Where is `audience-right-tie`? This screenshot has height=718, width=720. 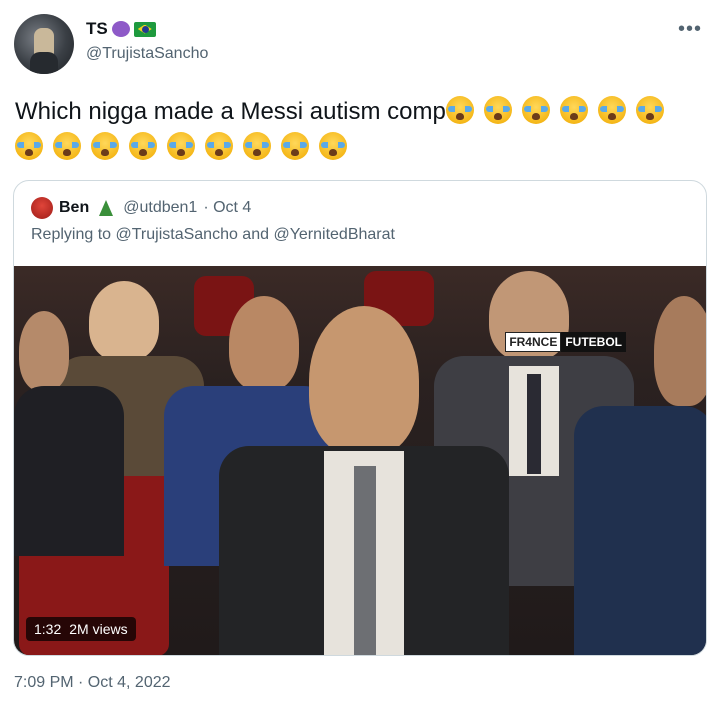 audience-right-tie is located at coordinates (534, 424).